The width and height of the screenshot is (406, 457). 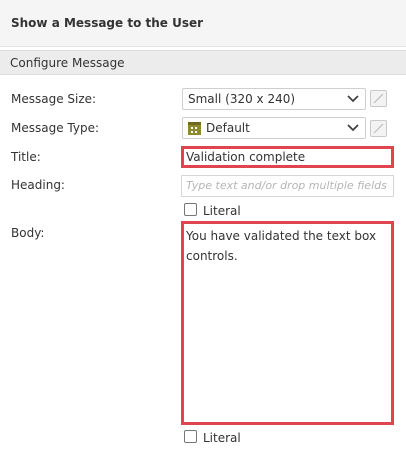 What do you see at coordinates (190, 436) in the screenshot?
I see `body-literal-checkbox` at bounding box center [190, 436].